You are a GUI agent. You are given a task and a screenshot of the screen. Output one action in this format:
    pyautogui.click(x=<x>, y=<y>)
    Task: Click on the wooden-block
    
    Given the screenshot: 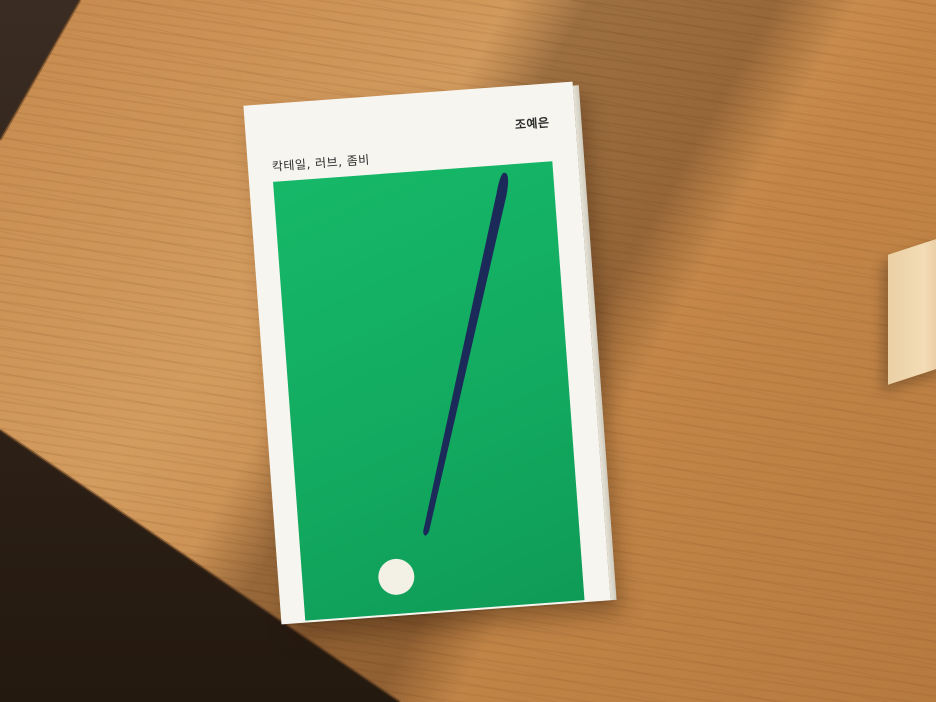 What is the action you would take?
    pyautogui.click(x=912, y=310)
    